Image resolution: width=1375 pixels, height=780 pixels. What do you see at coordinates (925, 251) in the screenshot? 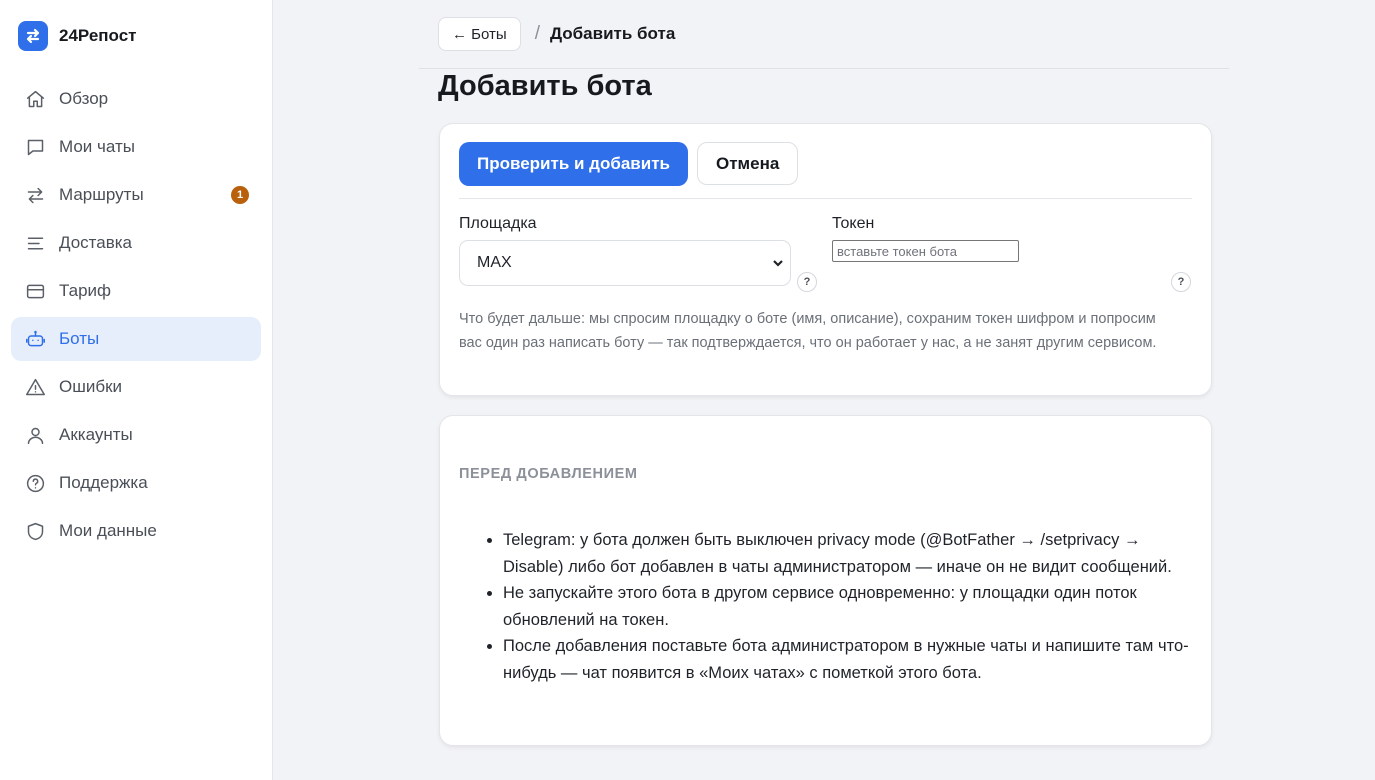
I see `token-input` at bounding box center [925, 251].